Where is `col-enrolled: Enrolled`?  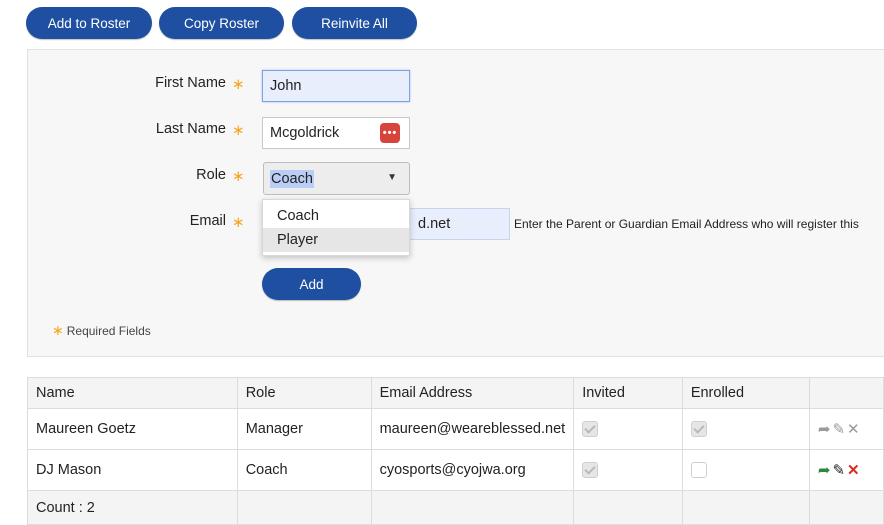 col-enrolled: Enrolled is located at coordinates (745, 393).